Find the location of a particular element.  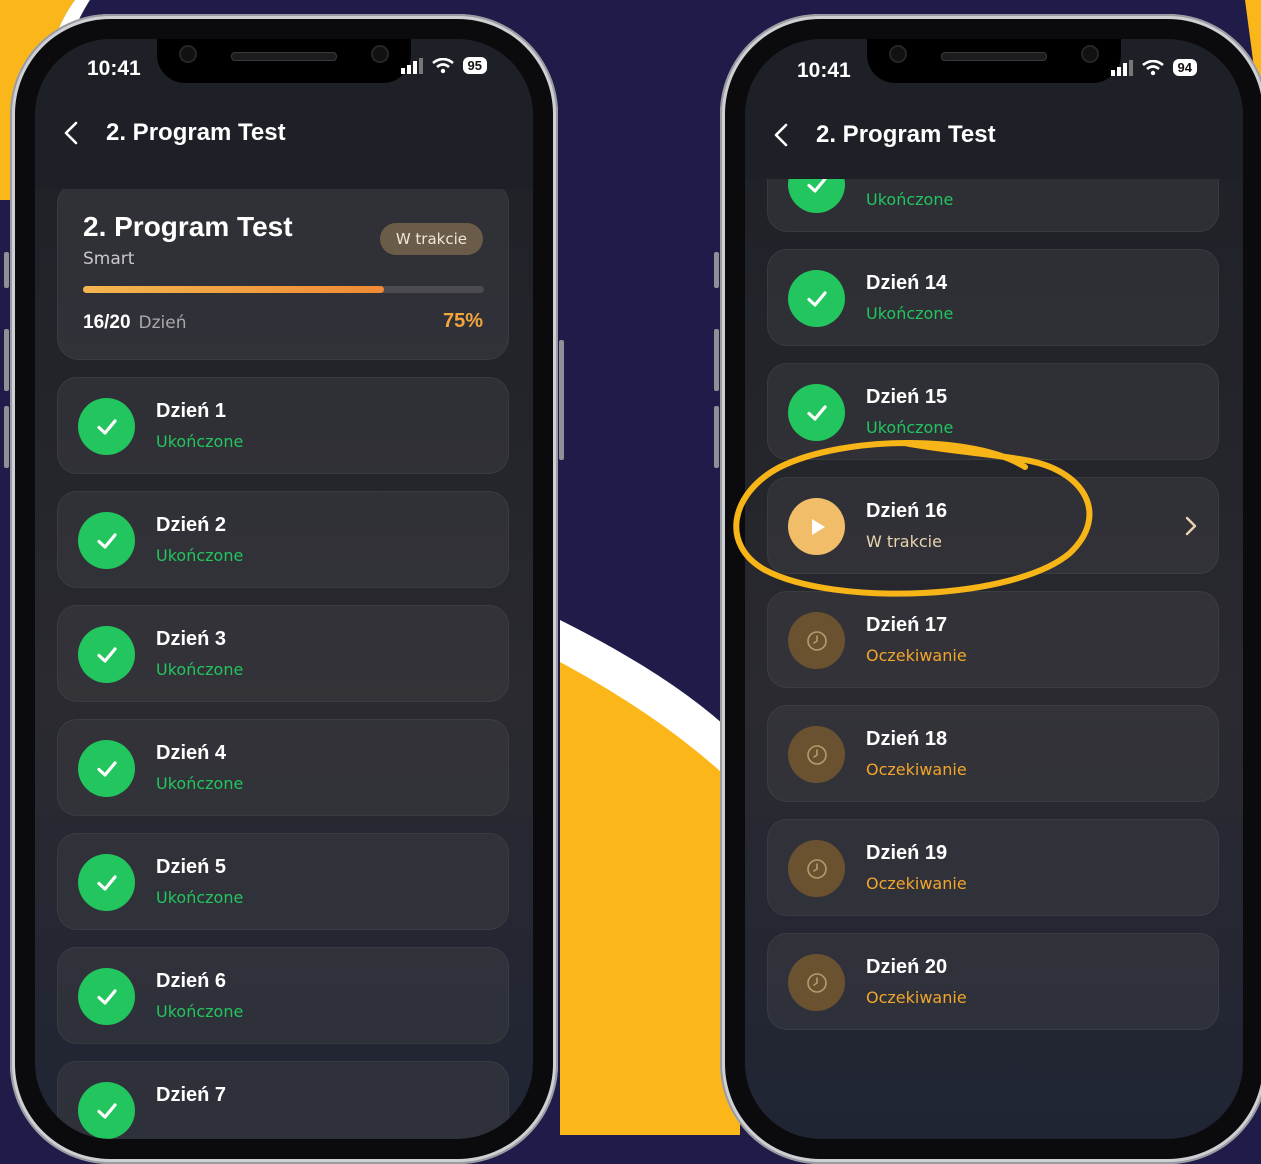

status-icons: 94 is located at coordinates (1153, 67).